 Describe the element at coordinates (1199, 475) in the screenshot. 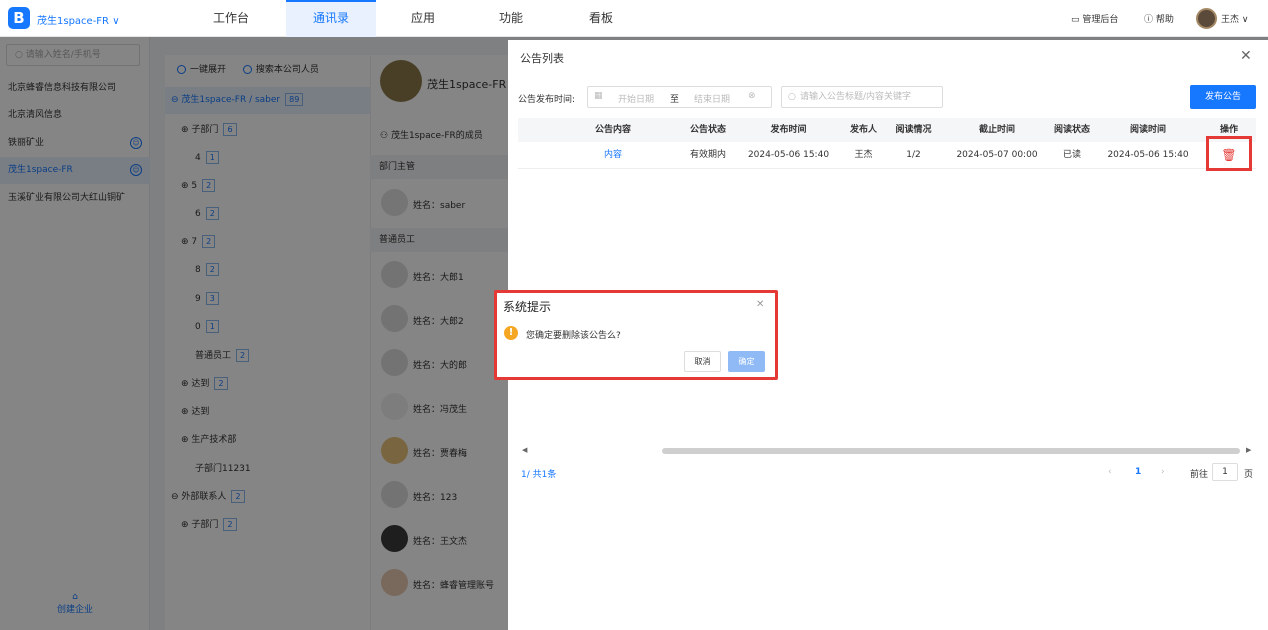

I see `goto-label: 前往` at that location.